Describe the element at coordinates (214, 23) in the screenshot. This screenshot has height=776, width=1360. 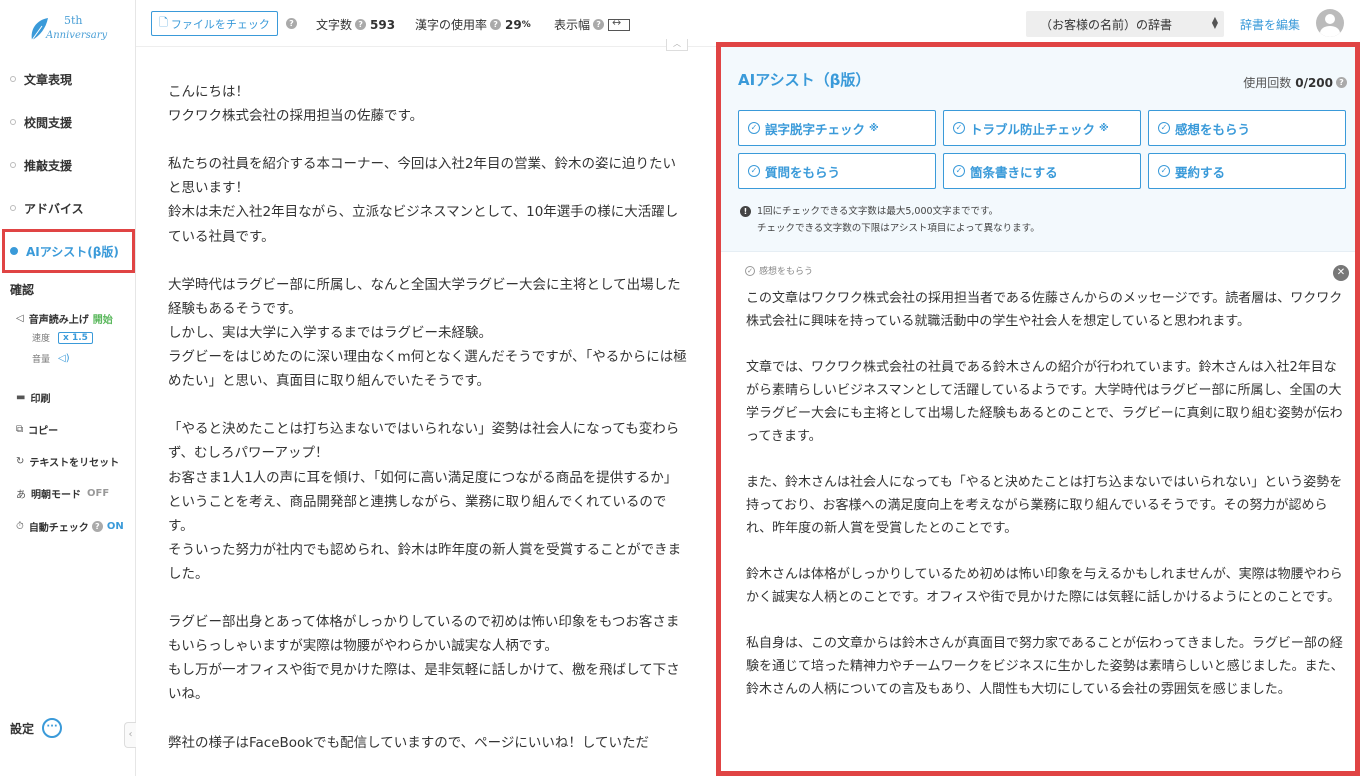
I see `file-check-button: 🗋 ファイルをチェック` at that location.